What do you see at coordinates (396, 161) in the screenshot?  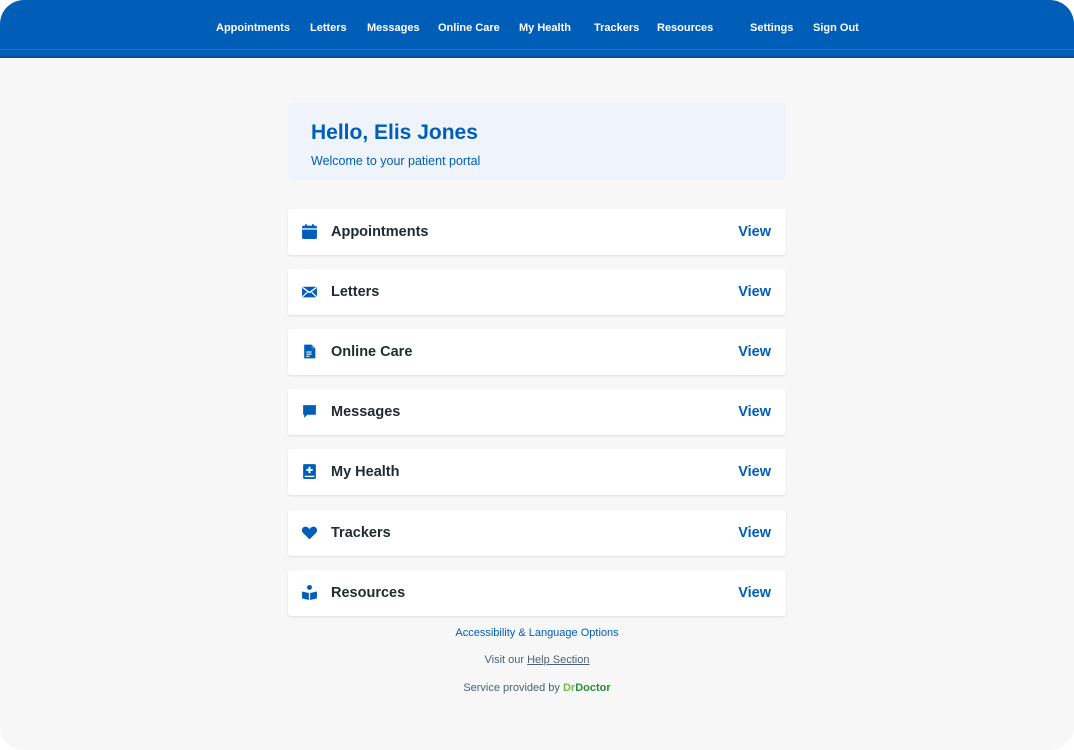 I see `welcome-subtitle: Welcome to your patient portal` at bounding box center [396, 161].